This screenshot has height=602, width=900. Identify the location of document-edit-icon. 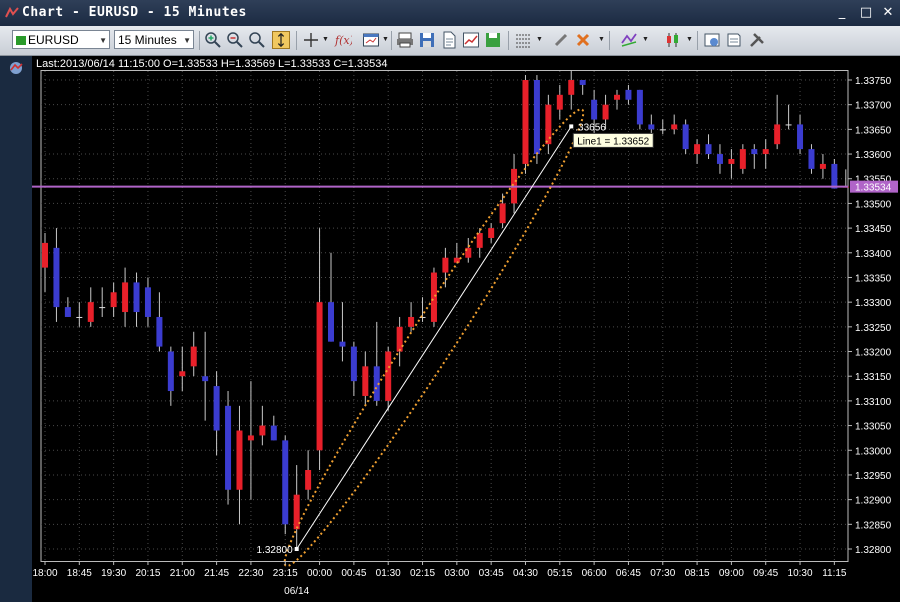
(734, 40).